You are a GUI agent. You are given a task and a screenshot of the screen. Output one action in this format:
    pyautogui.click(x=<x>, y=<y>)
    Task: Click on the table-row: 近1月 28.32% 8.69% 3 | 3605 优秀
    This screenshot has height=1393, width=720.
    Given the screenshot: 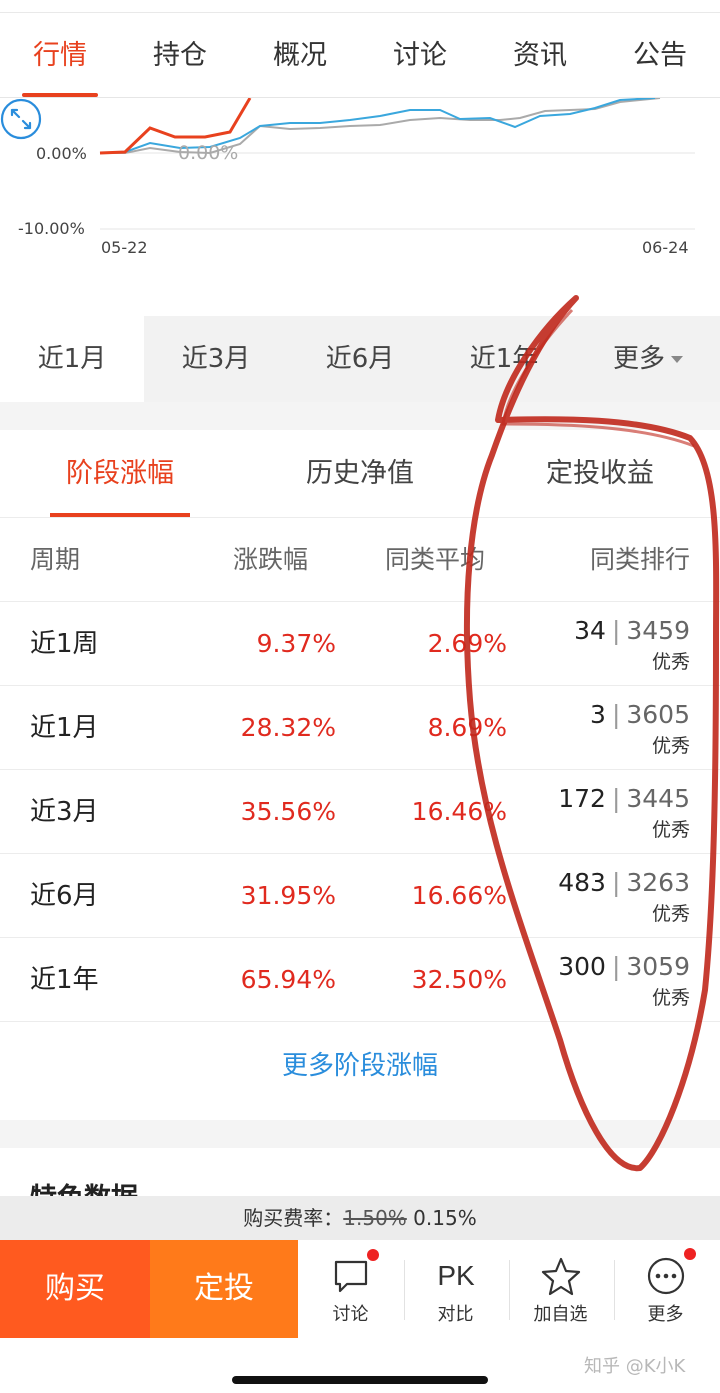 What is the action you would take?
    pyautogui.click(x=360, y=728)
    